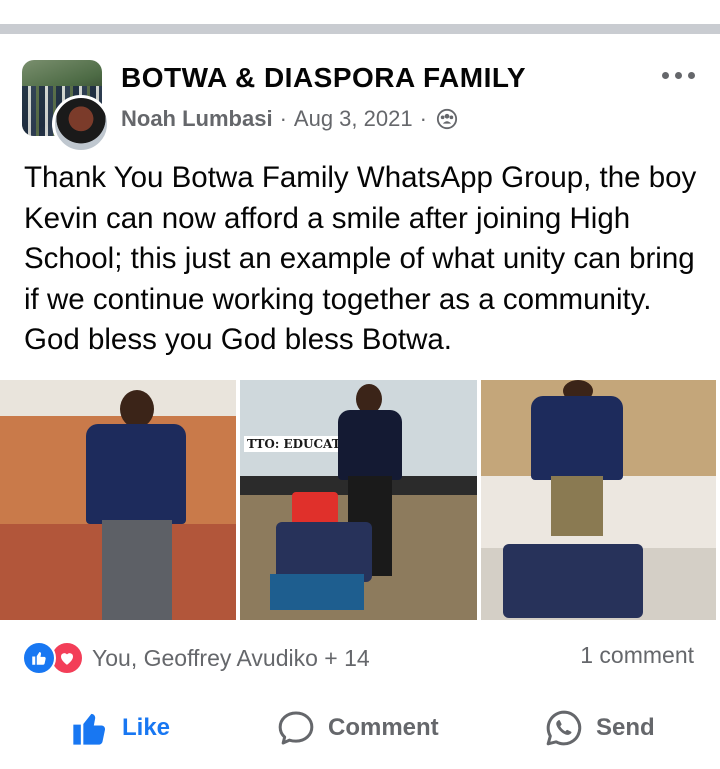  I want to click on comment-count: 1 comment, so click(637, 655).